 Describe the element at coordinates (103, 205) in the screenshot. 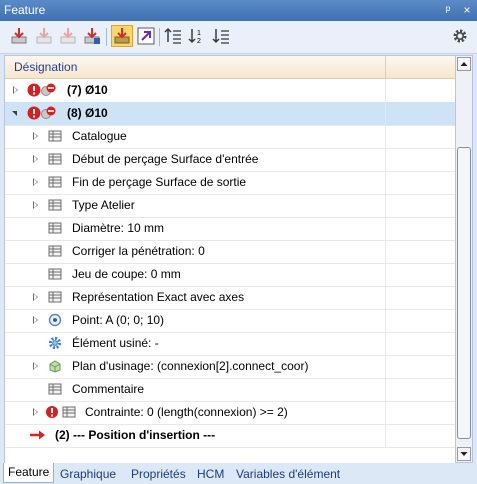

I see `tree-row-label: Type Atelier` at that location.